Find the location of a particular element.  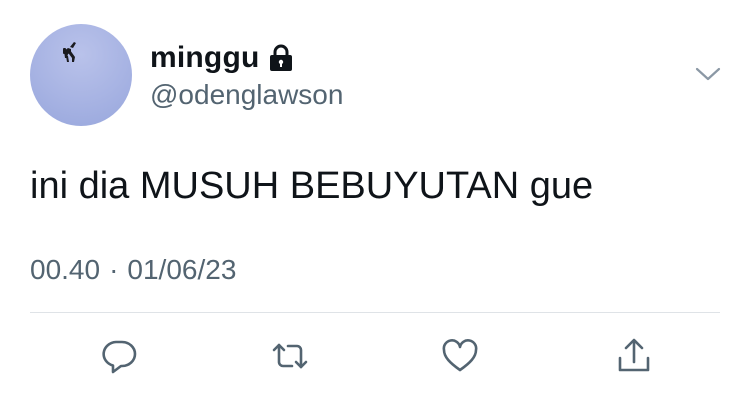

avatar is located at coordinates (81, 75).